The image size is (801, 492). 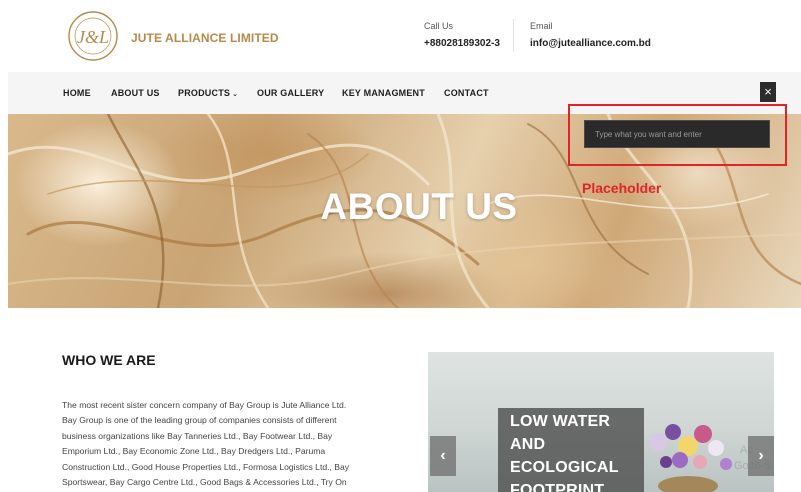 What do you see at coordinates (383, 93) in the screenshot?
I see `nav-key-managment: KEY MANAGMENT` at bounding box center [383, 93].